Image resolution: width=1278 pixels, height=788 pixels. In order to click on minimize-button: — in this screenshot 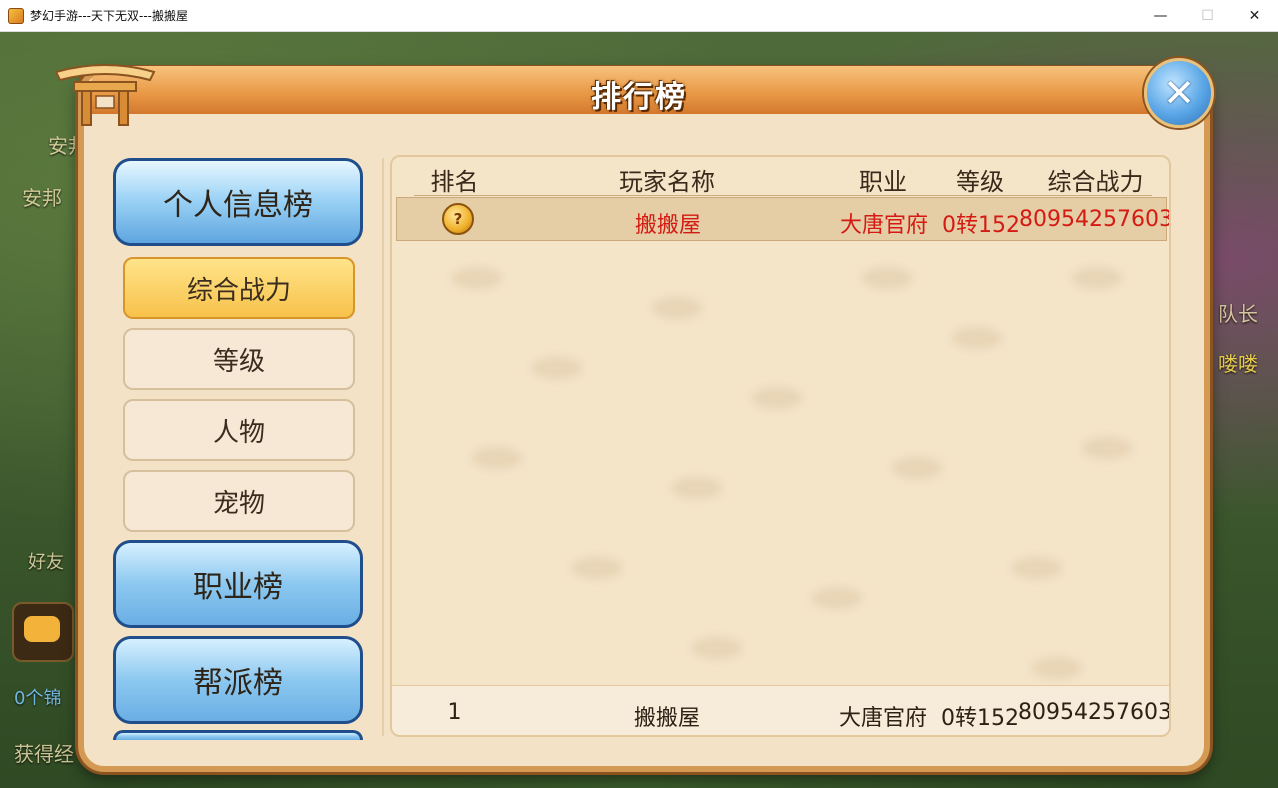, I will do `click(1160, 15)`.